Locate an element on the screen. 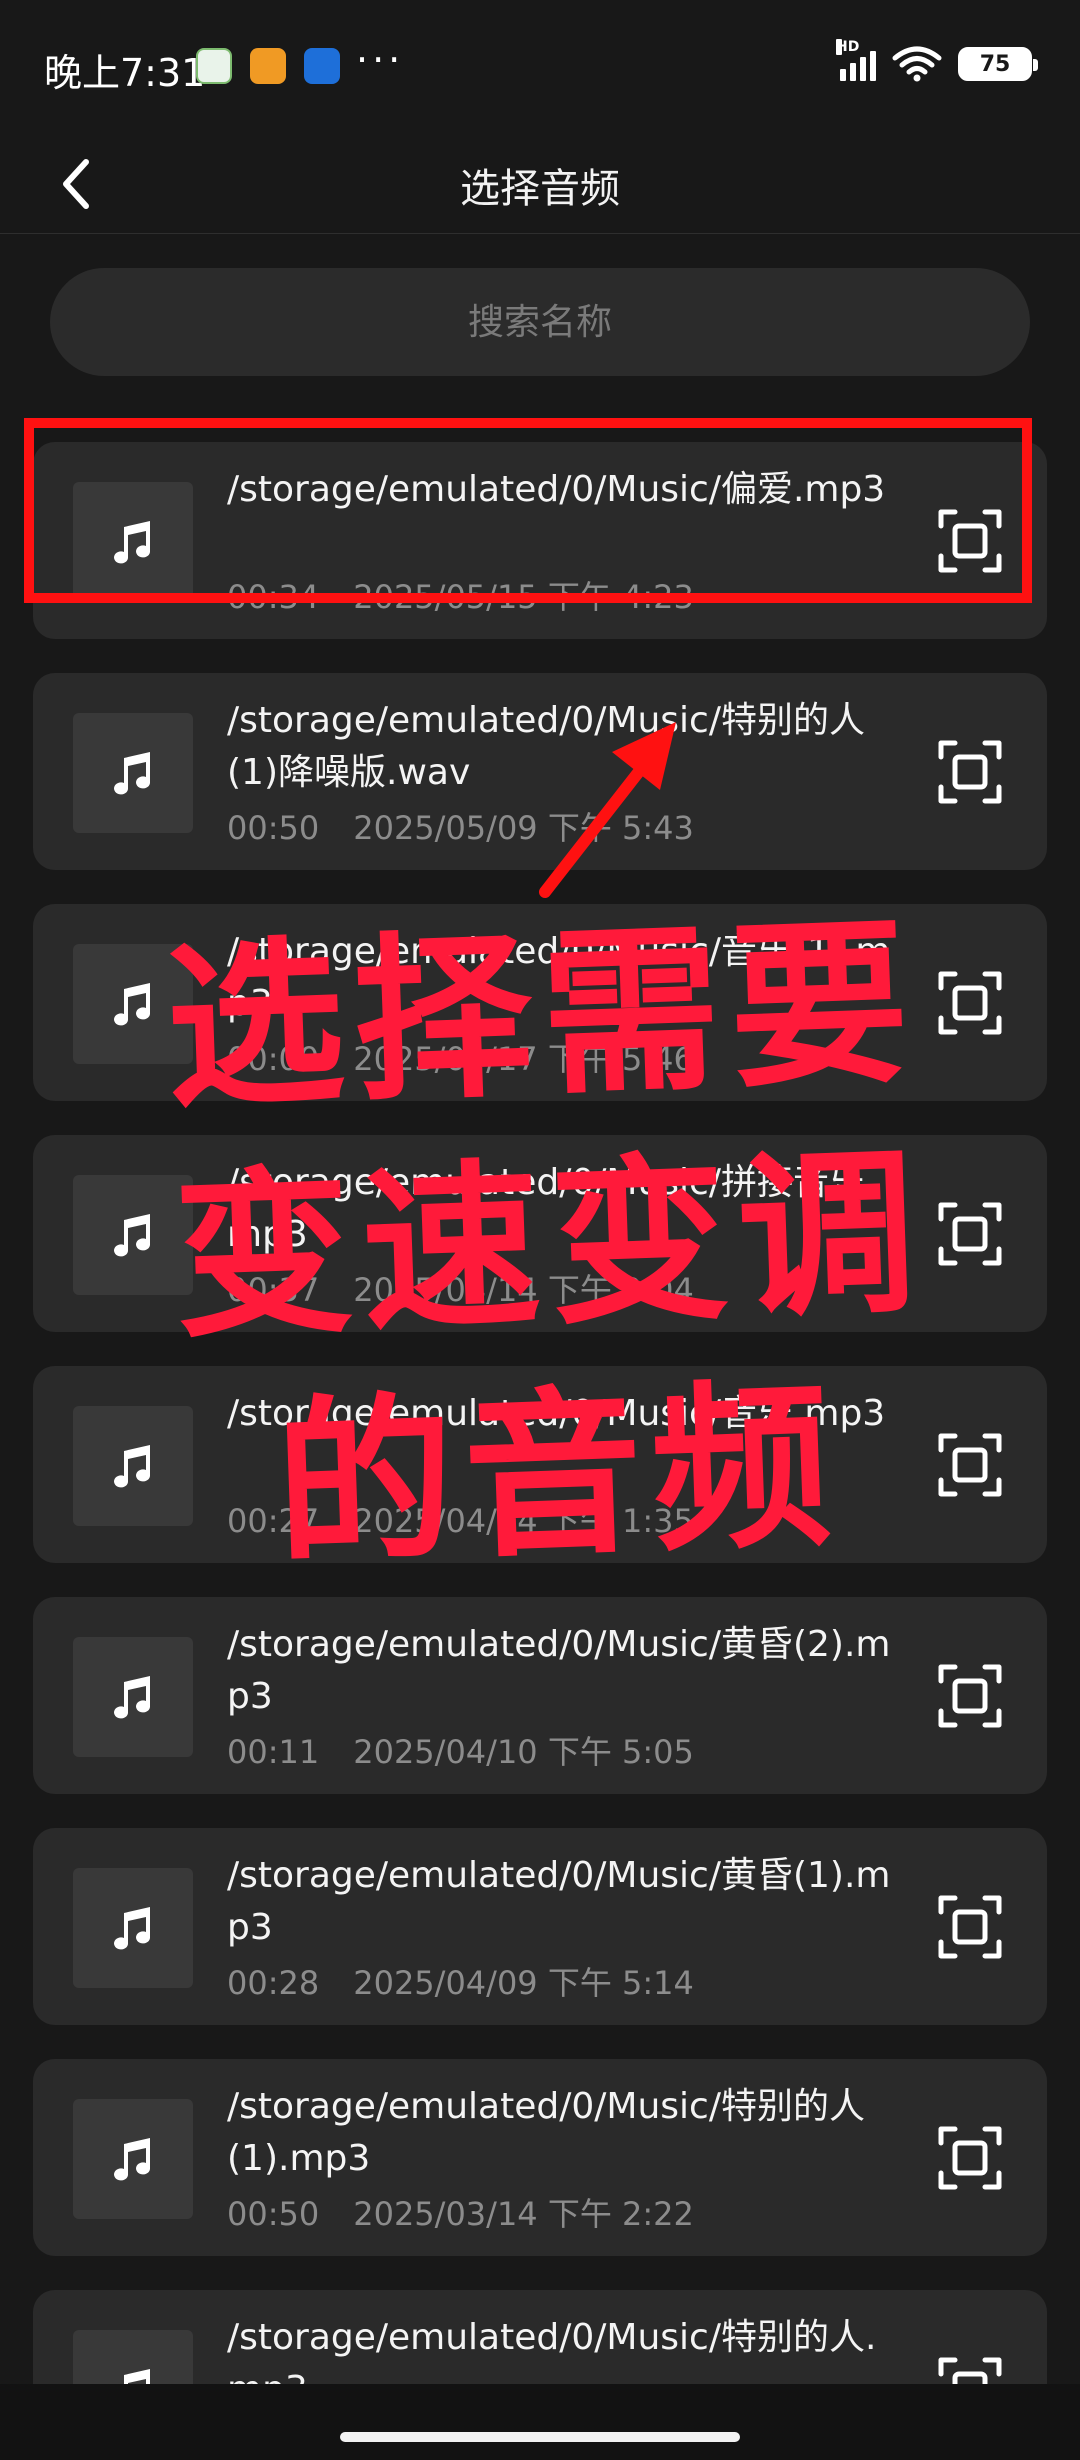 This screenshot has height=2460, width=1080. header: 选择音频 is located at coordinates (540, 182).